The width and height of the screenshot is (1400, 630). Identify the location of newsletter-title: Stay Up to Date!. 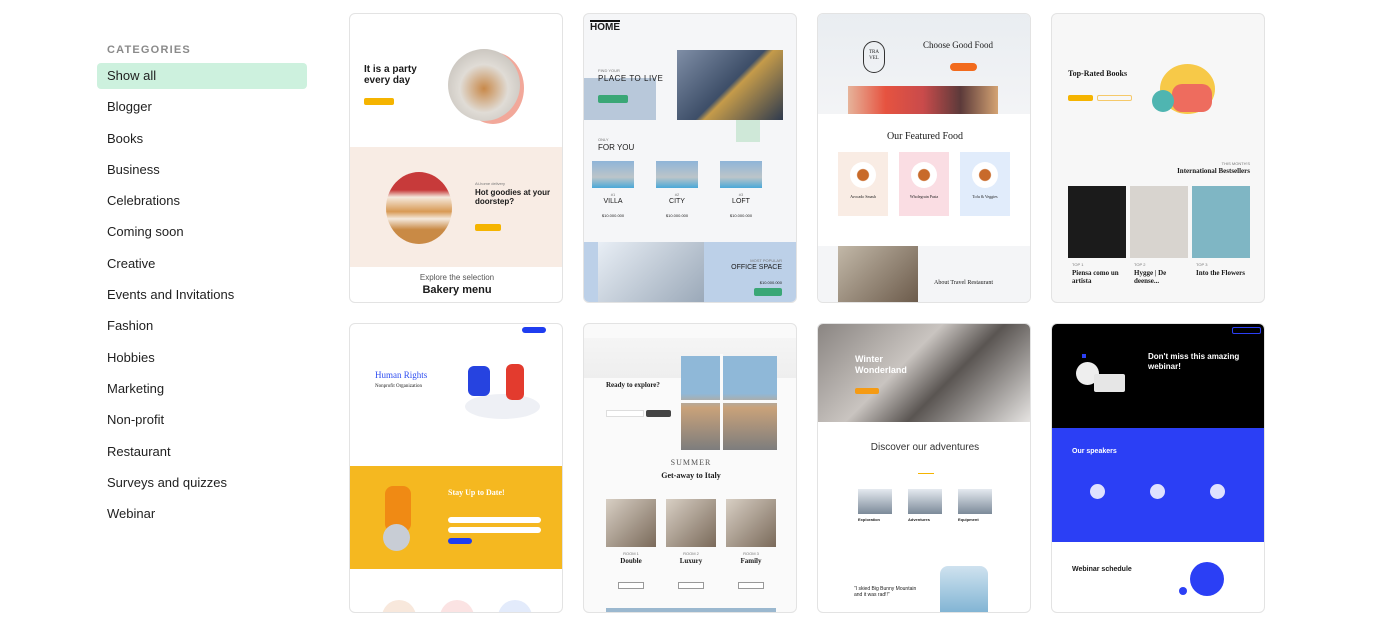
(476, 492).